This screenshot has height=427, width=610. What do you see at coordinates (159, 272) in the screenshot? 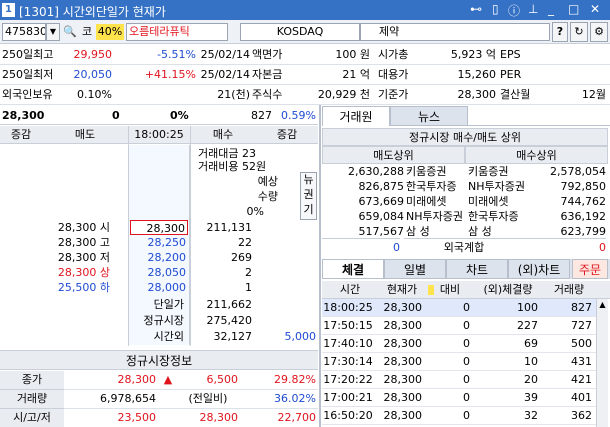
I see `orderbook-buy-price: 28,050` at bounding box center [159, 272].